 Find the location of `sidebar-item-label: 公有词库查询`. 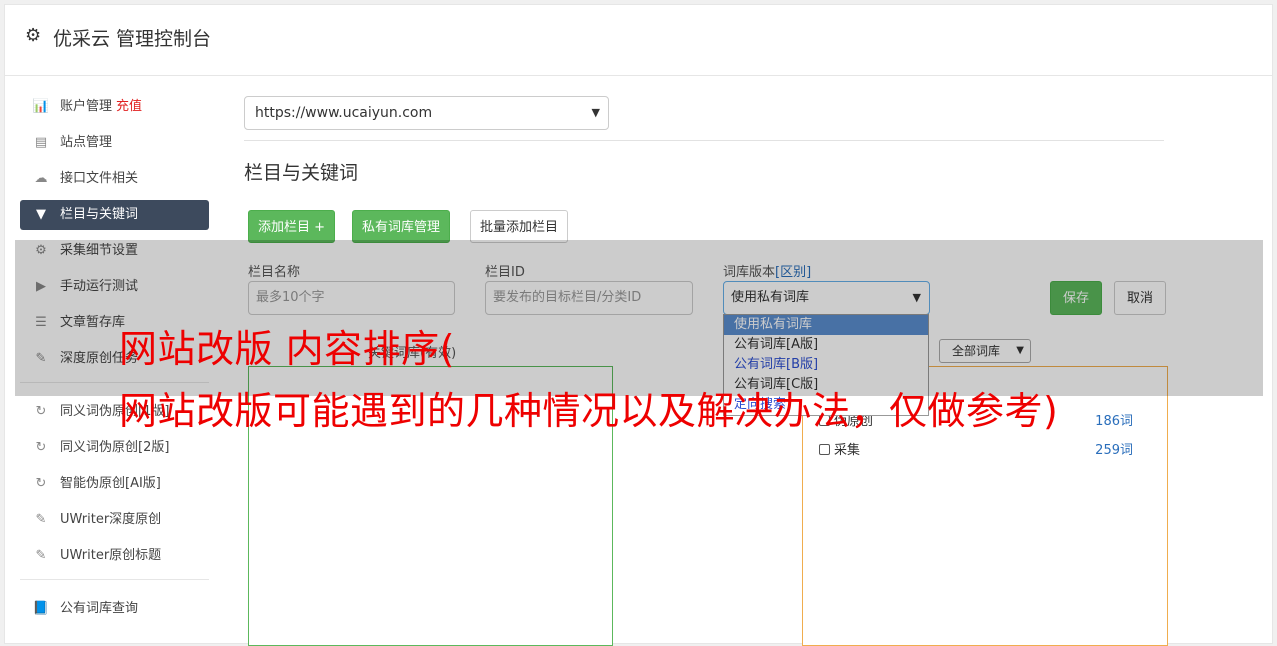

sidebar-item-label: 公有词库查询 is located at coordinates (99, 608).